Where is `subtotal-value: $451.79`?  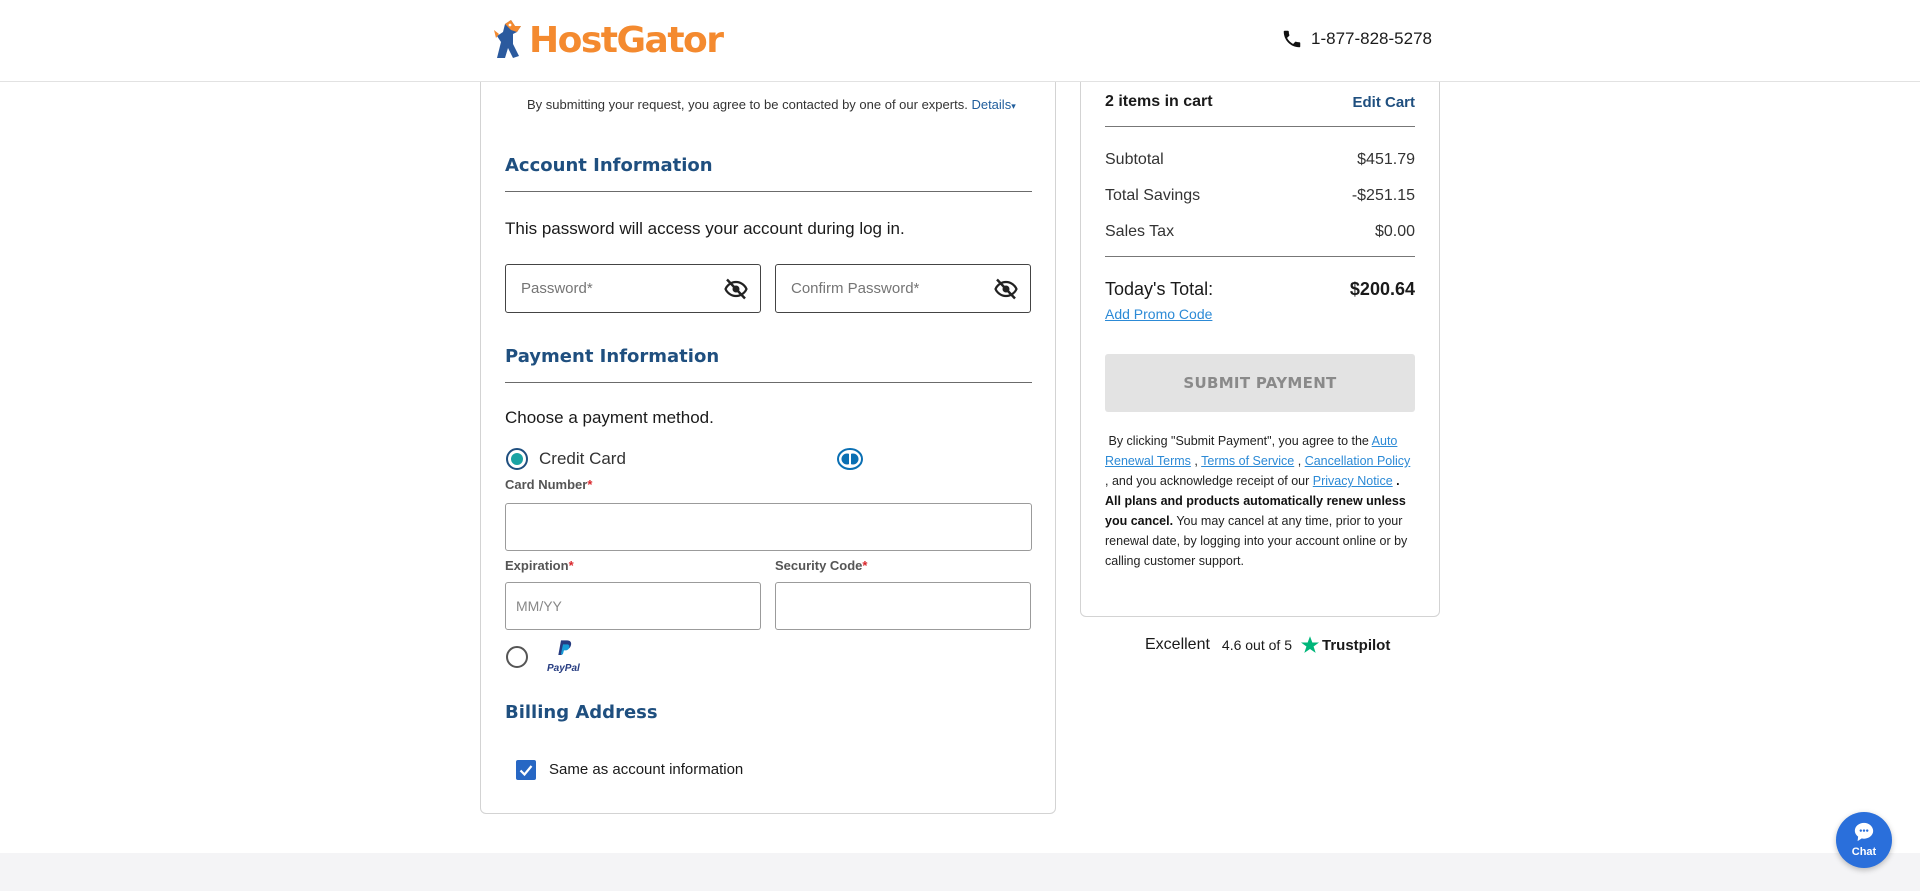
subtotal-value: $451.79 is located at coordinates (1386, 159).